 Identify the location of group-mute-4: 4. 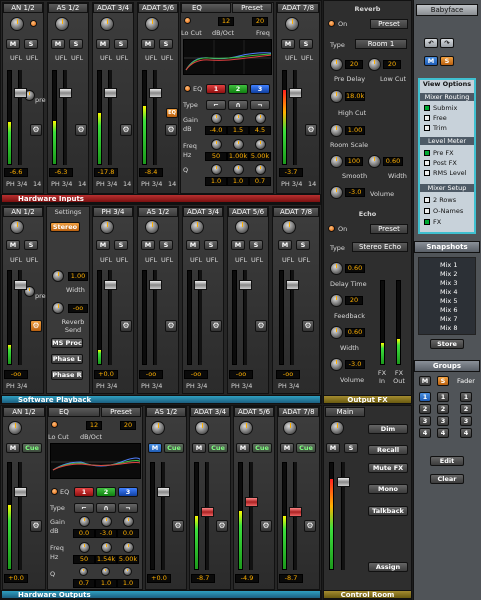
(425, 433).